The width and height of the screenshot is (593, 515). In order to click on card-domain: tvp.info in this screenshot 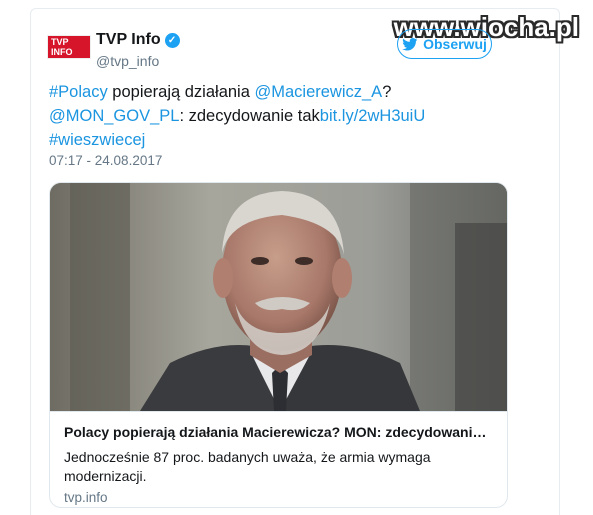, I will do `click(86, 497)`.